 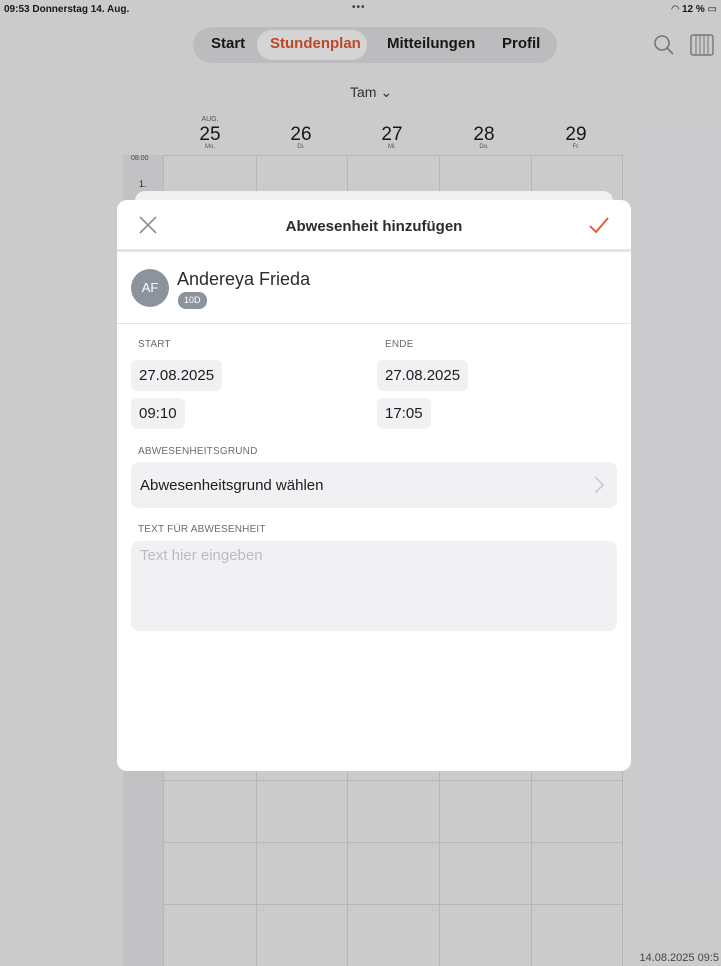 I want to click on end-label: ENDE, so click(x=399, y=344).